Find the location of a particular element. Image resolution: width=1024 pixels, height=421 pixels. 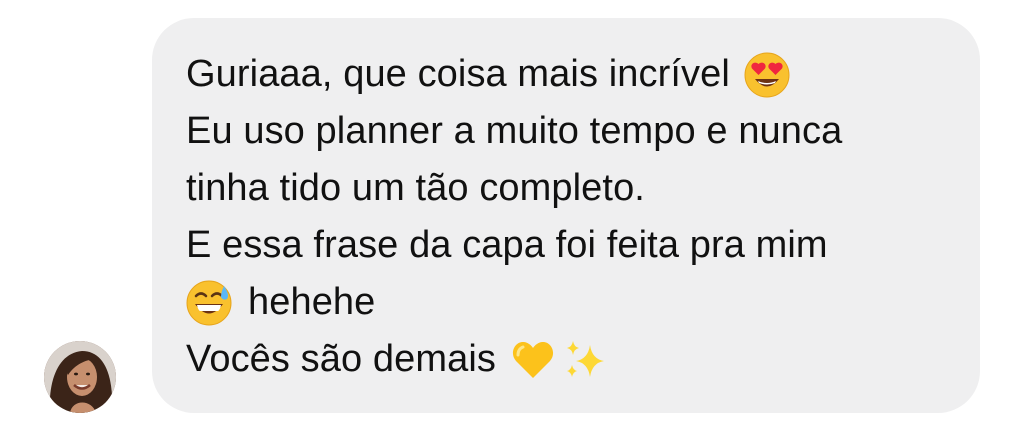

message-text: hehehe is located at coordinates (312, 302).